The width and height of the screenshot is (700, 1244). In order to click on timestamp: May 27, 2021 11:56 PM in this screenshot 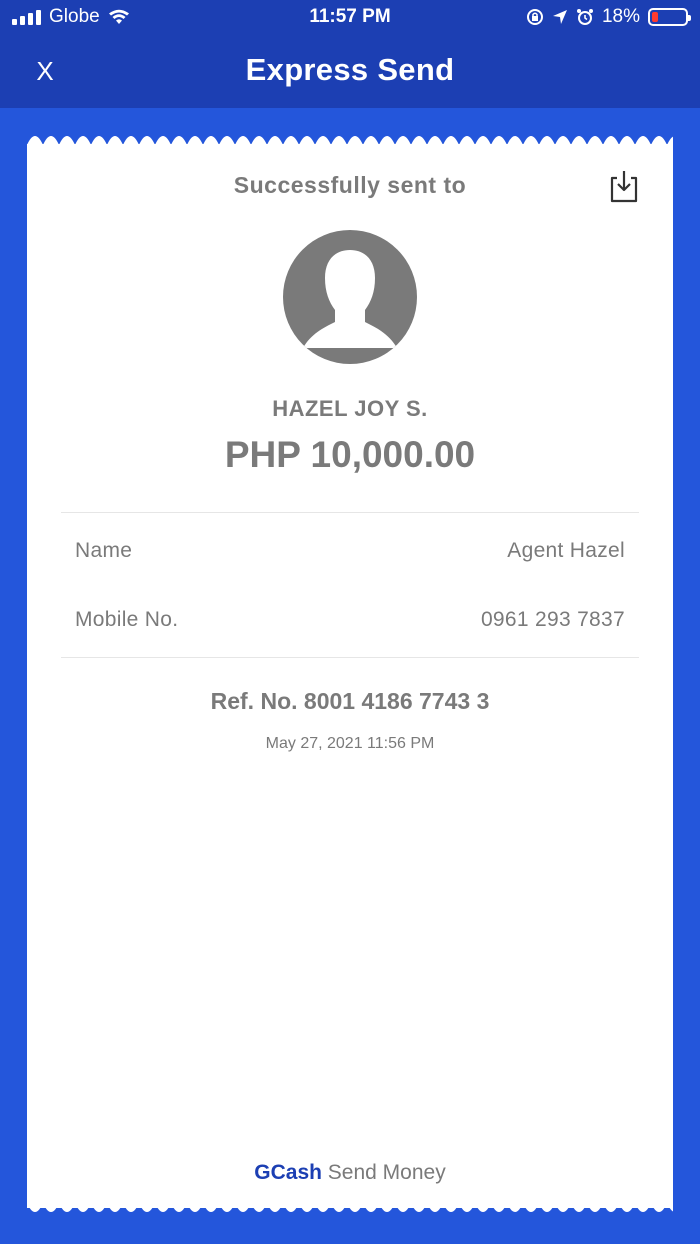, I will do `click(350, 743)`.